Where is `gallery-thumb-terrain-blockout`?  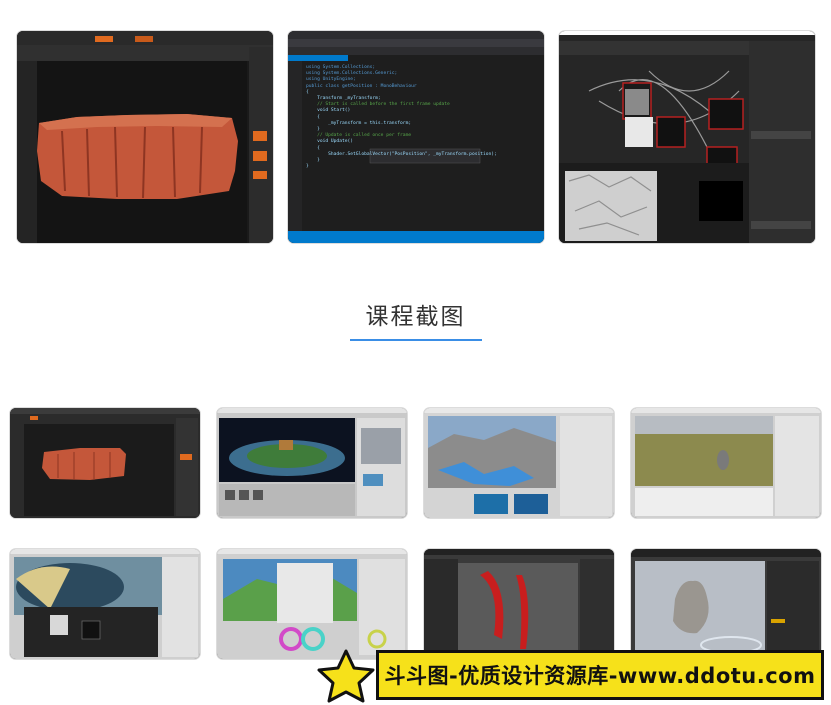 gallery-thumb-terrain-blockout is located at coordinates (519, 463).